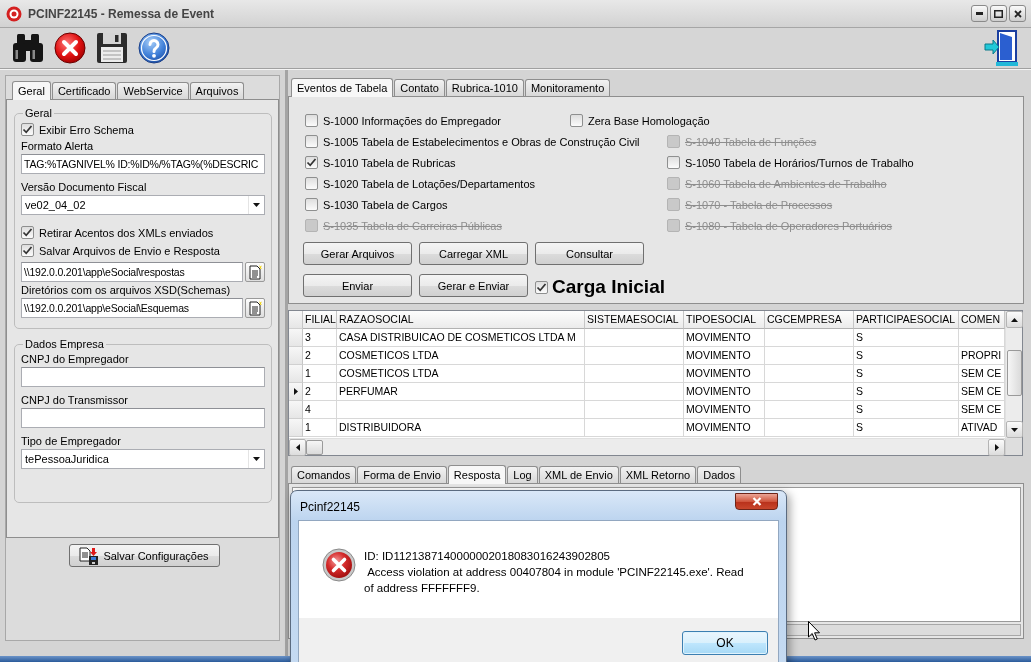 The height and width of the screenshot is (662, 1031). What do you see at coordinates (419, 87) in the screenshot?
I see `tab: Contato` at bounding box center [419, 87].